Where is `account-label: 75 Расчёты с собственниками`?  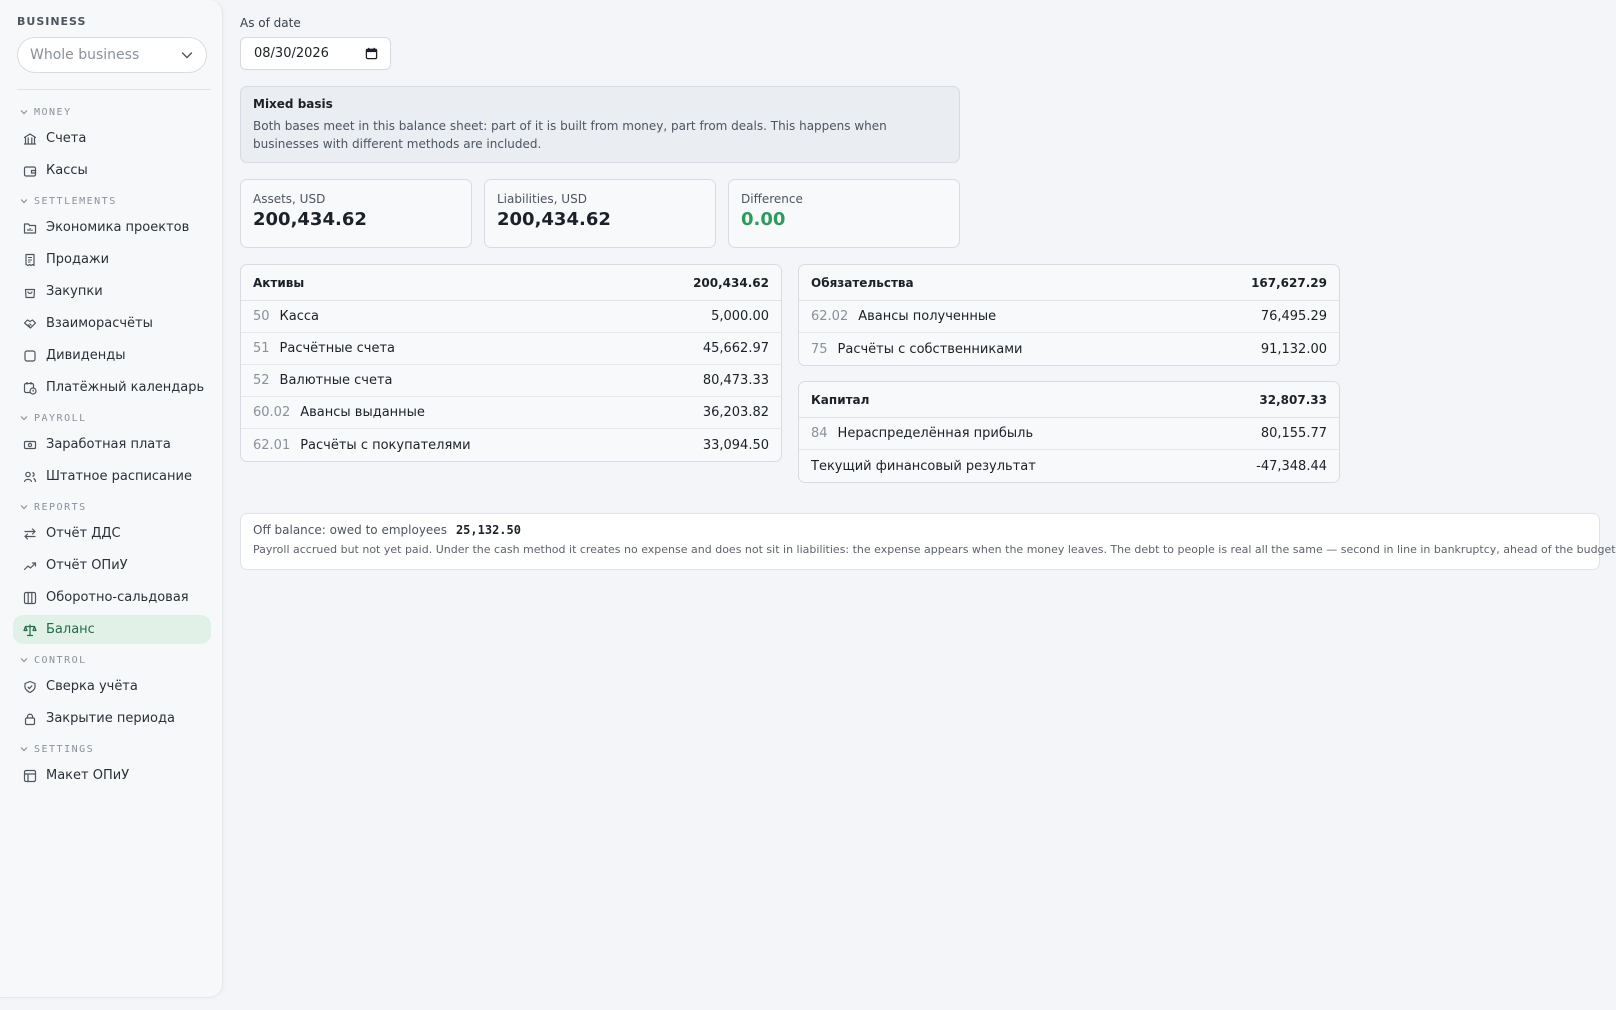 account-label: 75 Расчёты с собственниками is located at coordinates (916, 349).